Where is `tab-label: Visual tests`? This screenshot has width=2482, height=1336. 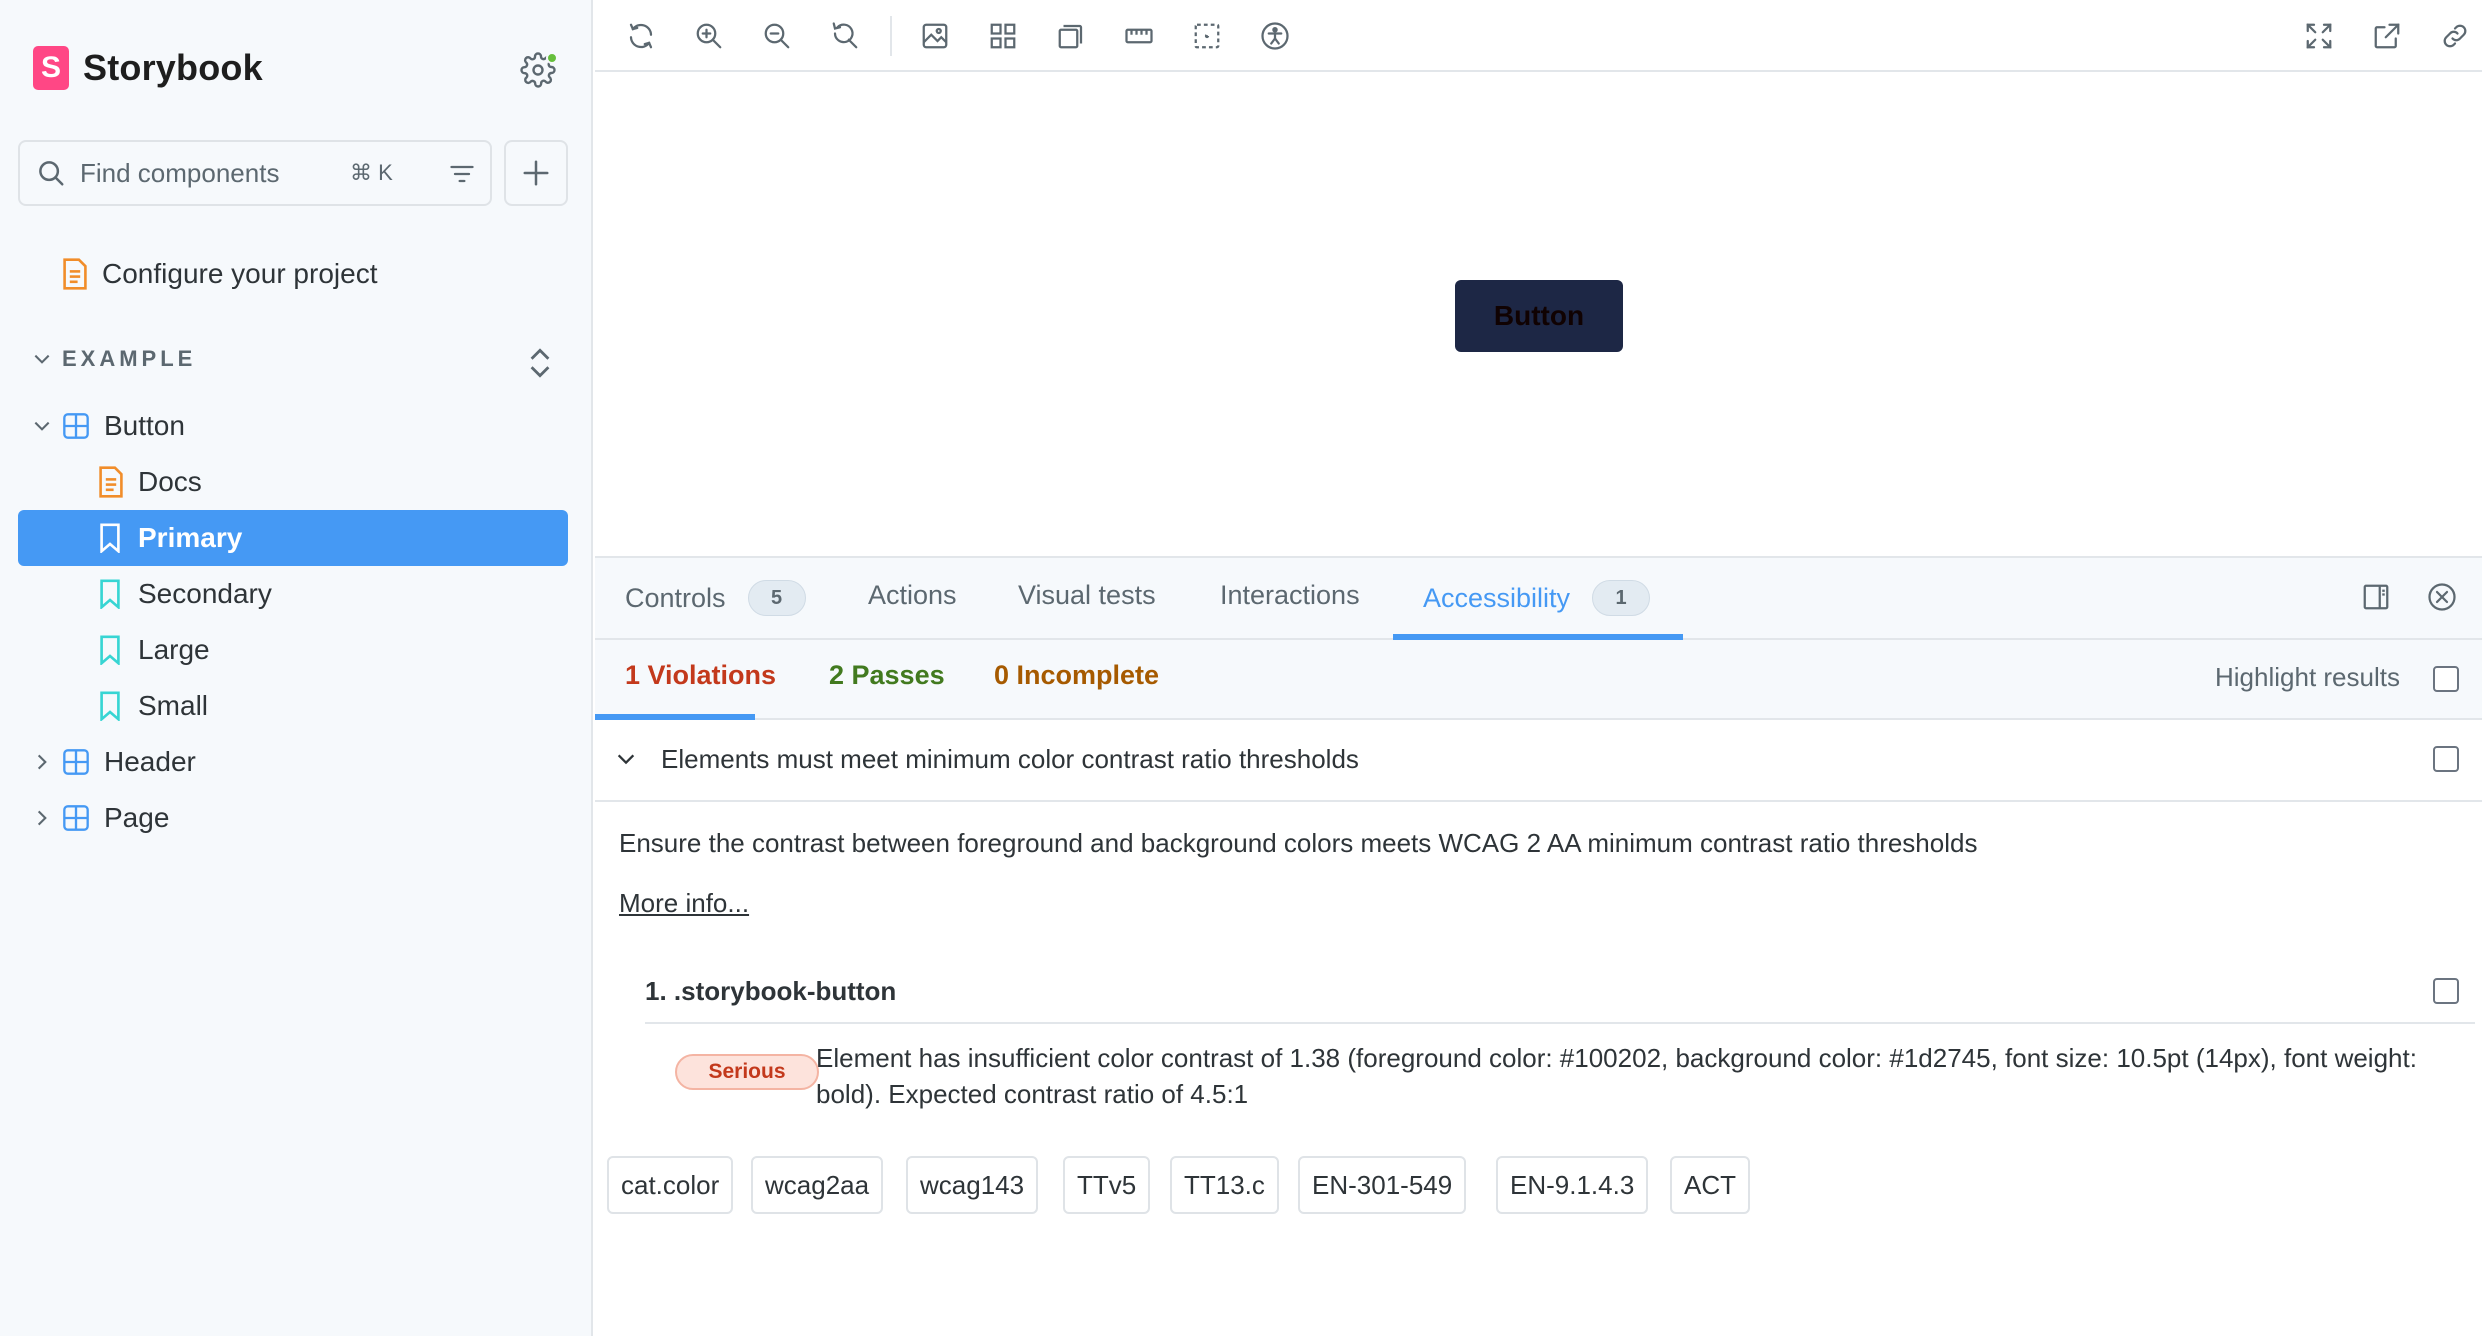 tab-label: Visual tests is located at coordinates (1087, 595).